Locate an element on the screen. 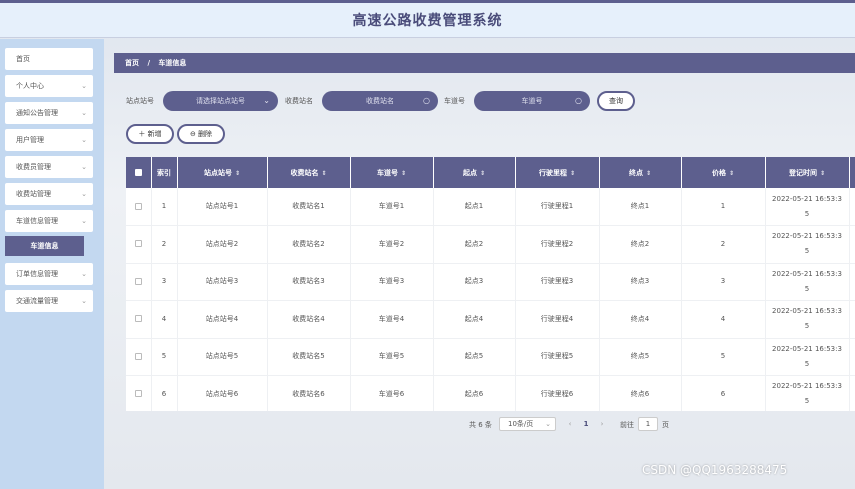 The width and height of the screenshot is (855, 489). lane-no-input: 车道号 ○ is located at coordinates (532, 101).